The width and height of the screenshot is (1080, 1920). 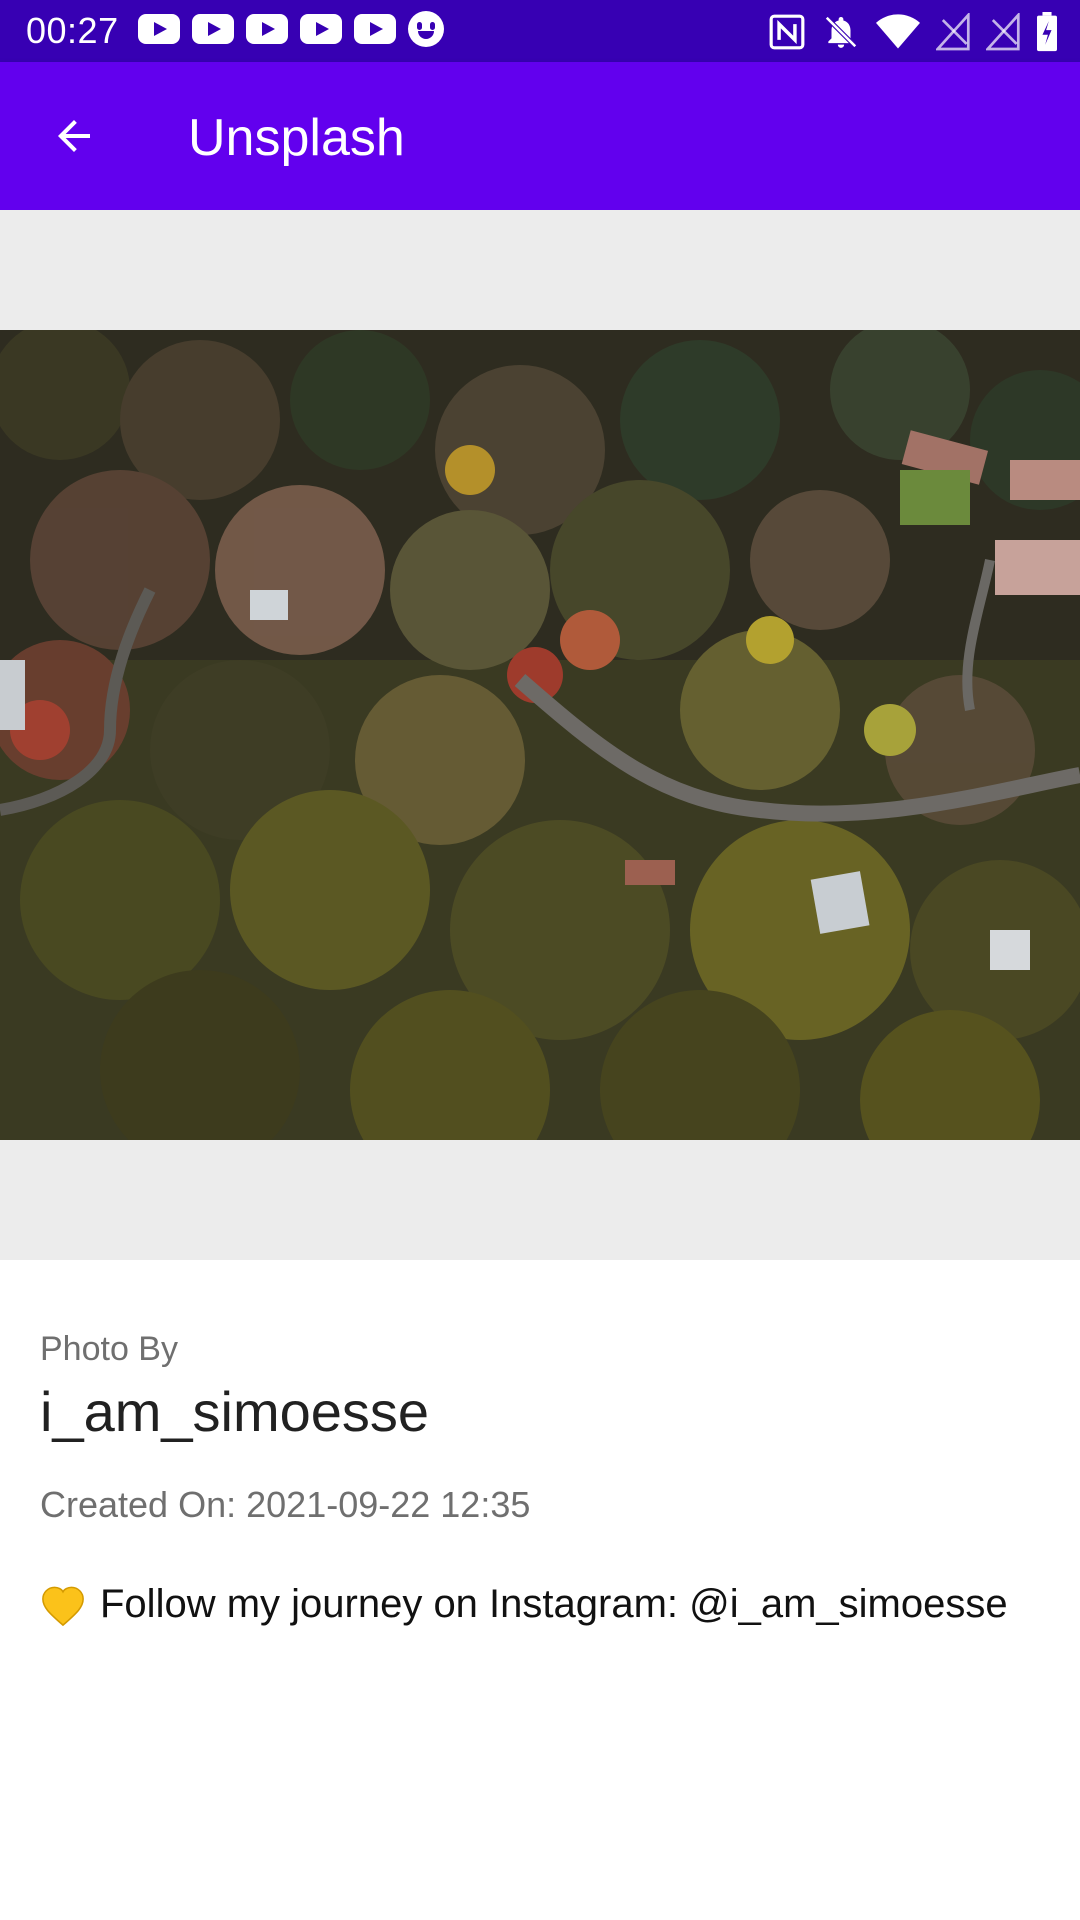 I want to click on app-bar: Unsplash, so click(x=540, y=136).